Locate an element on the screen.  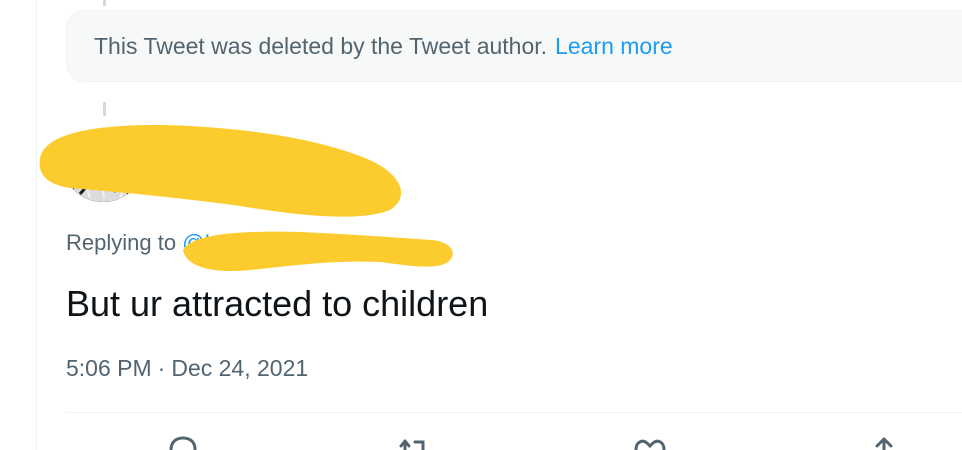
replying-to-prefix: Replying to is located at coordinates (121, 242).